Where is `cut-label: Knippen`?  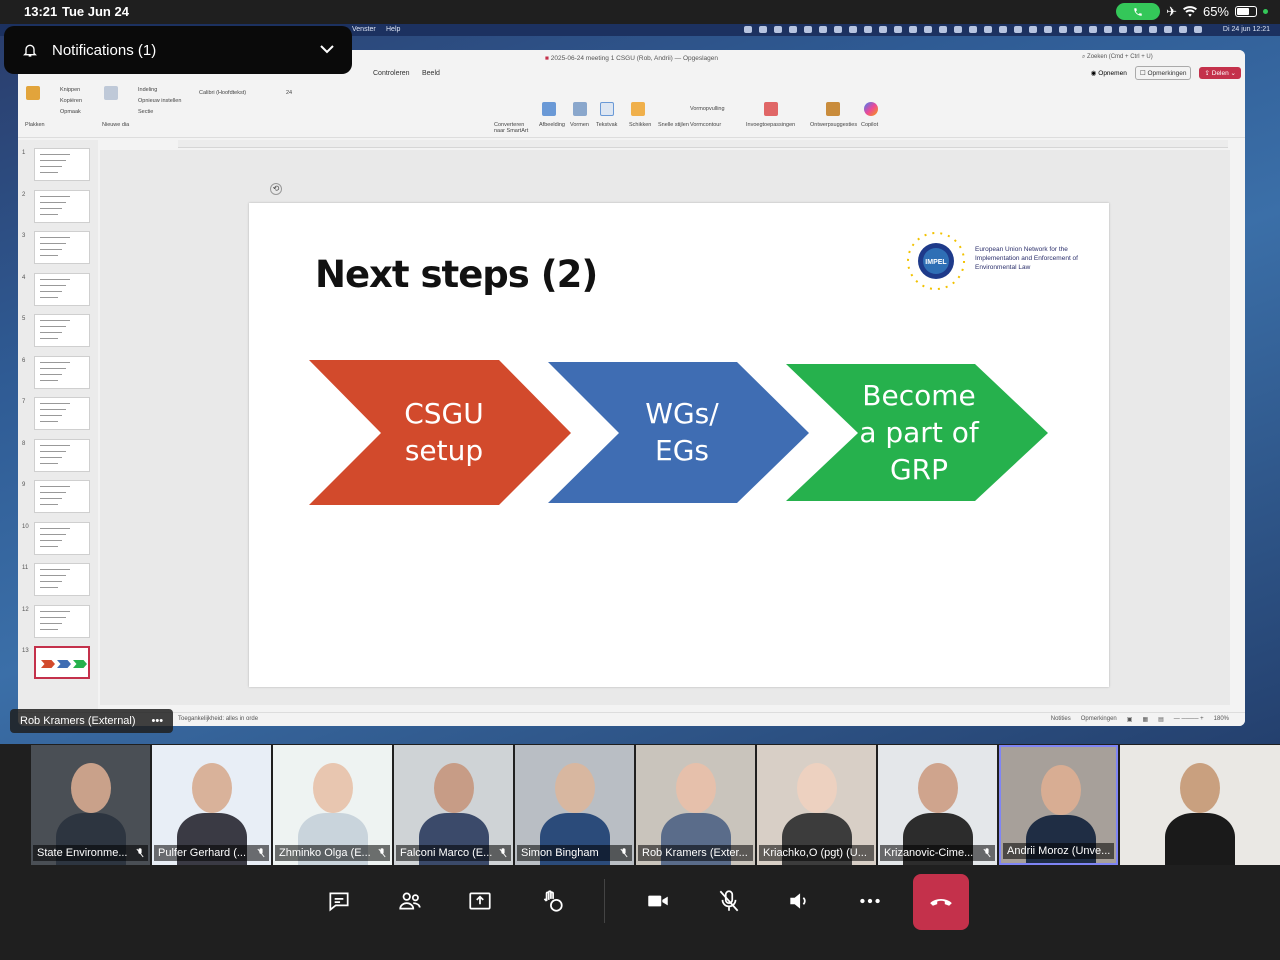
cut-label: Knippen is located at coordinates (70, 90).